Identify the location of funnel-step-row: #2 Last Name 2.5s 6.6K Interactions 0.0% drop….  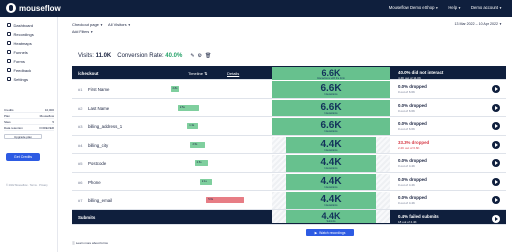
(289, 108).